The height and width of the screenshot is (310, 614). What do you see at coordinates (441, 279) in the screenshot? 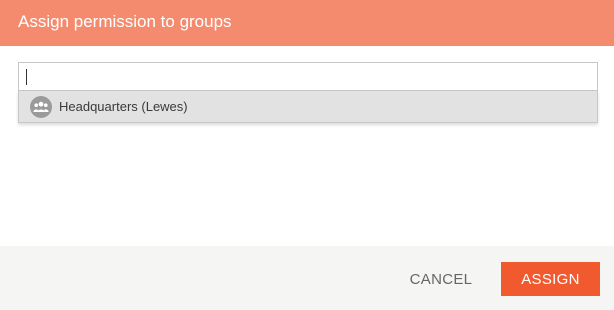
I see `cancel-button: CANCEL` at bounding box center [441, 279].